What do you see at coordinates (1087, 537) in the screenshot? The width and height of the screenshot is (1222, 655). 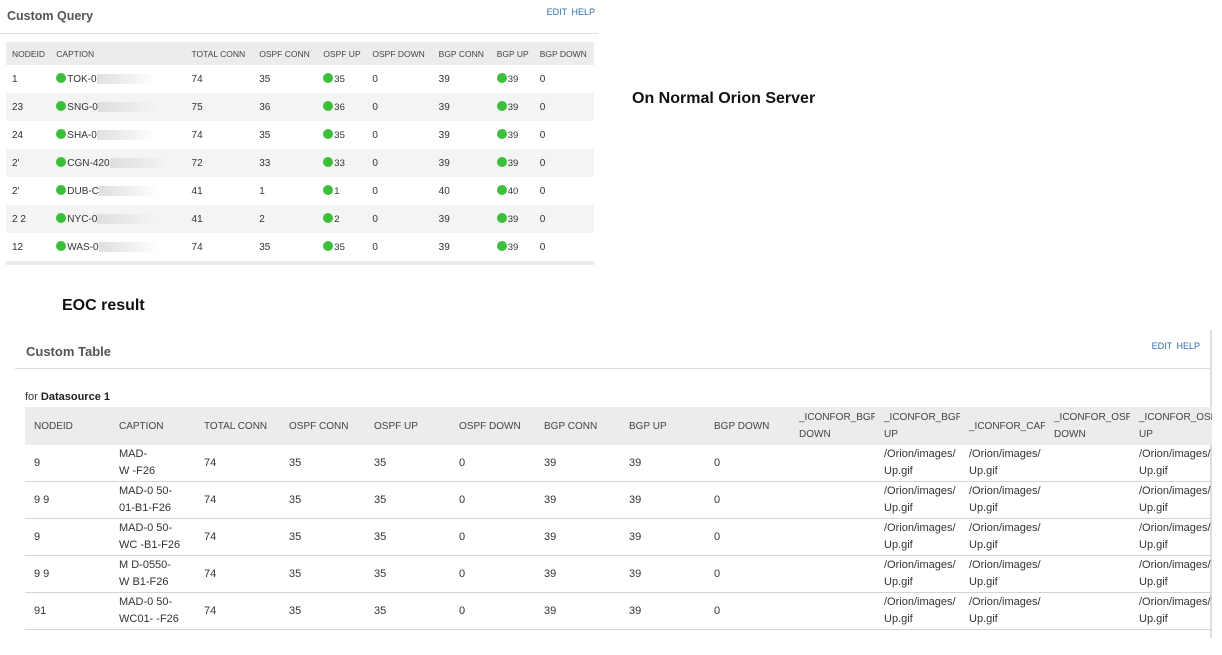 I see `cell-icon-ospf-down` at bounding box center [1087, 537].